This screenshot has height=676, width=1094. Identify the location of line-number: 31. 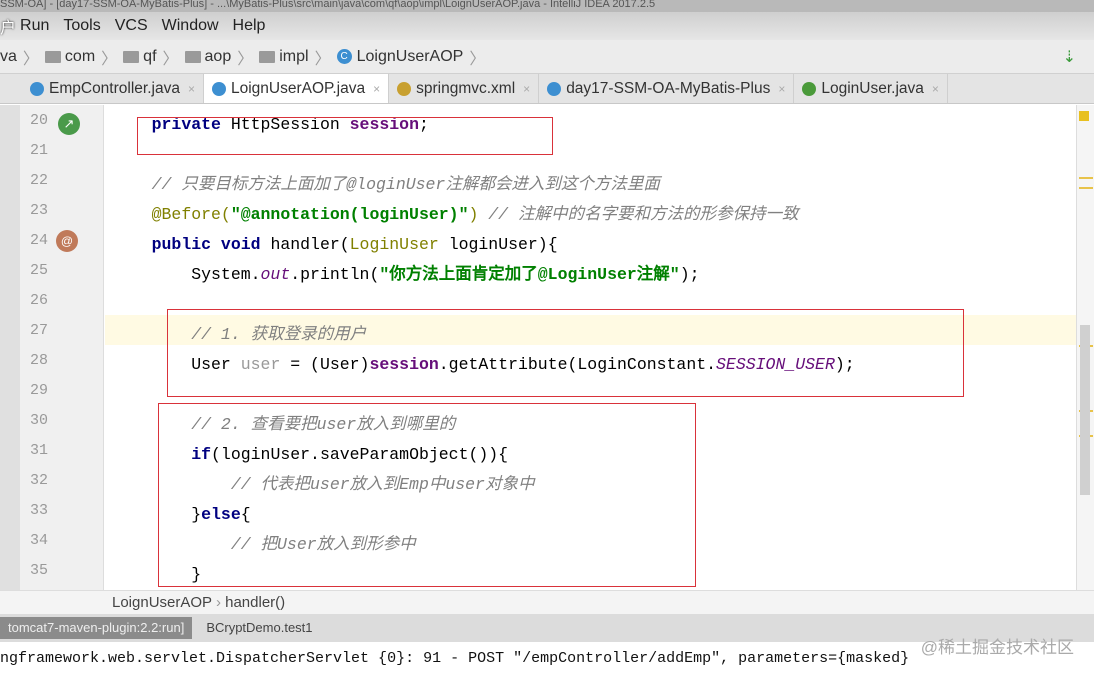
(38, 450).